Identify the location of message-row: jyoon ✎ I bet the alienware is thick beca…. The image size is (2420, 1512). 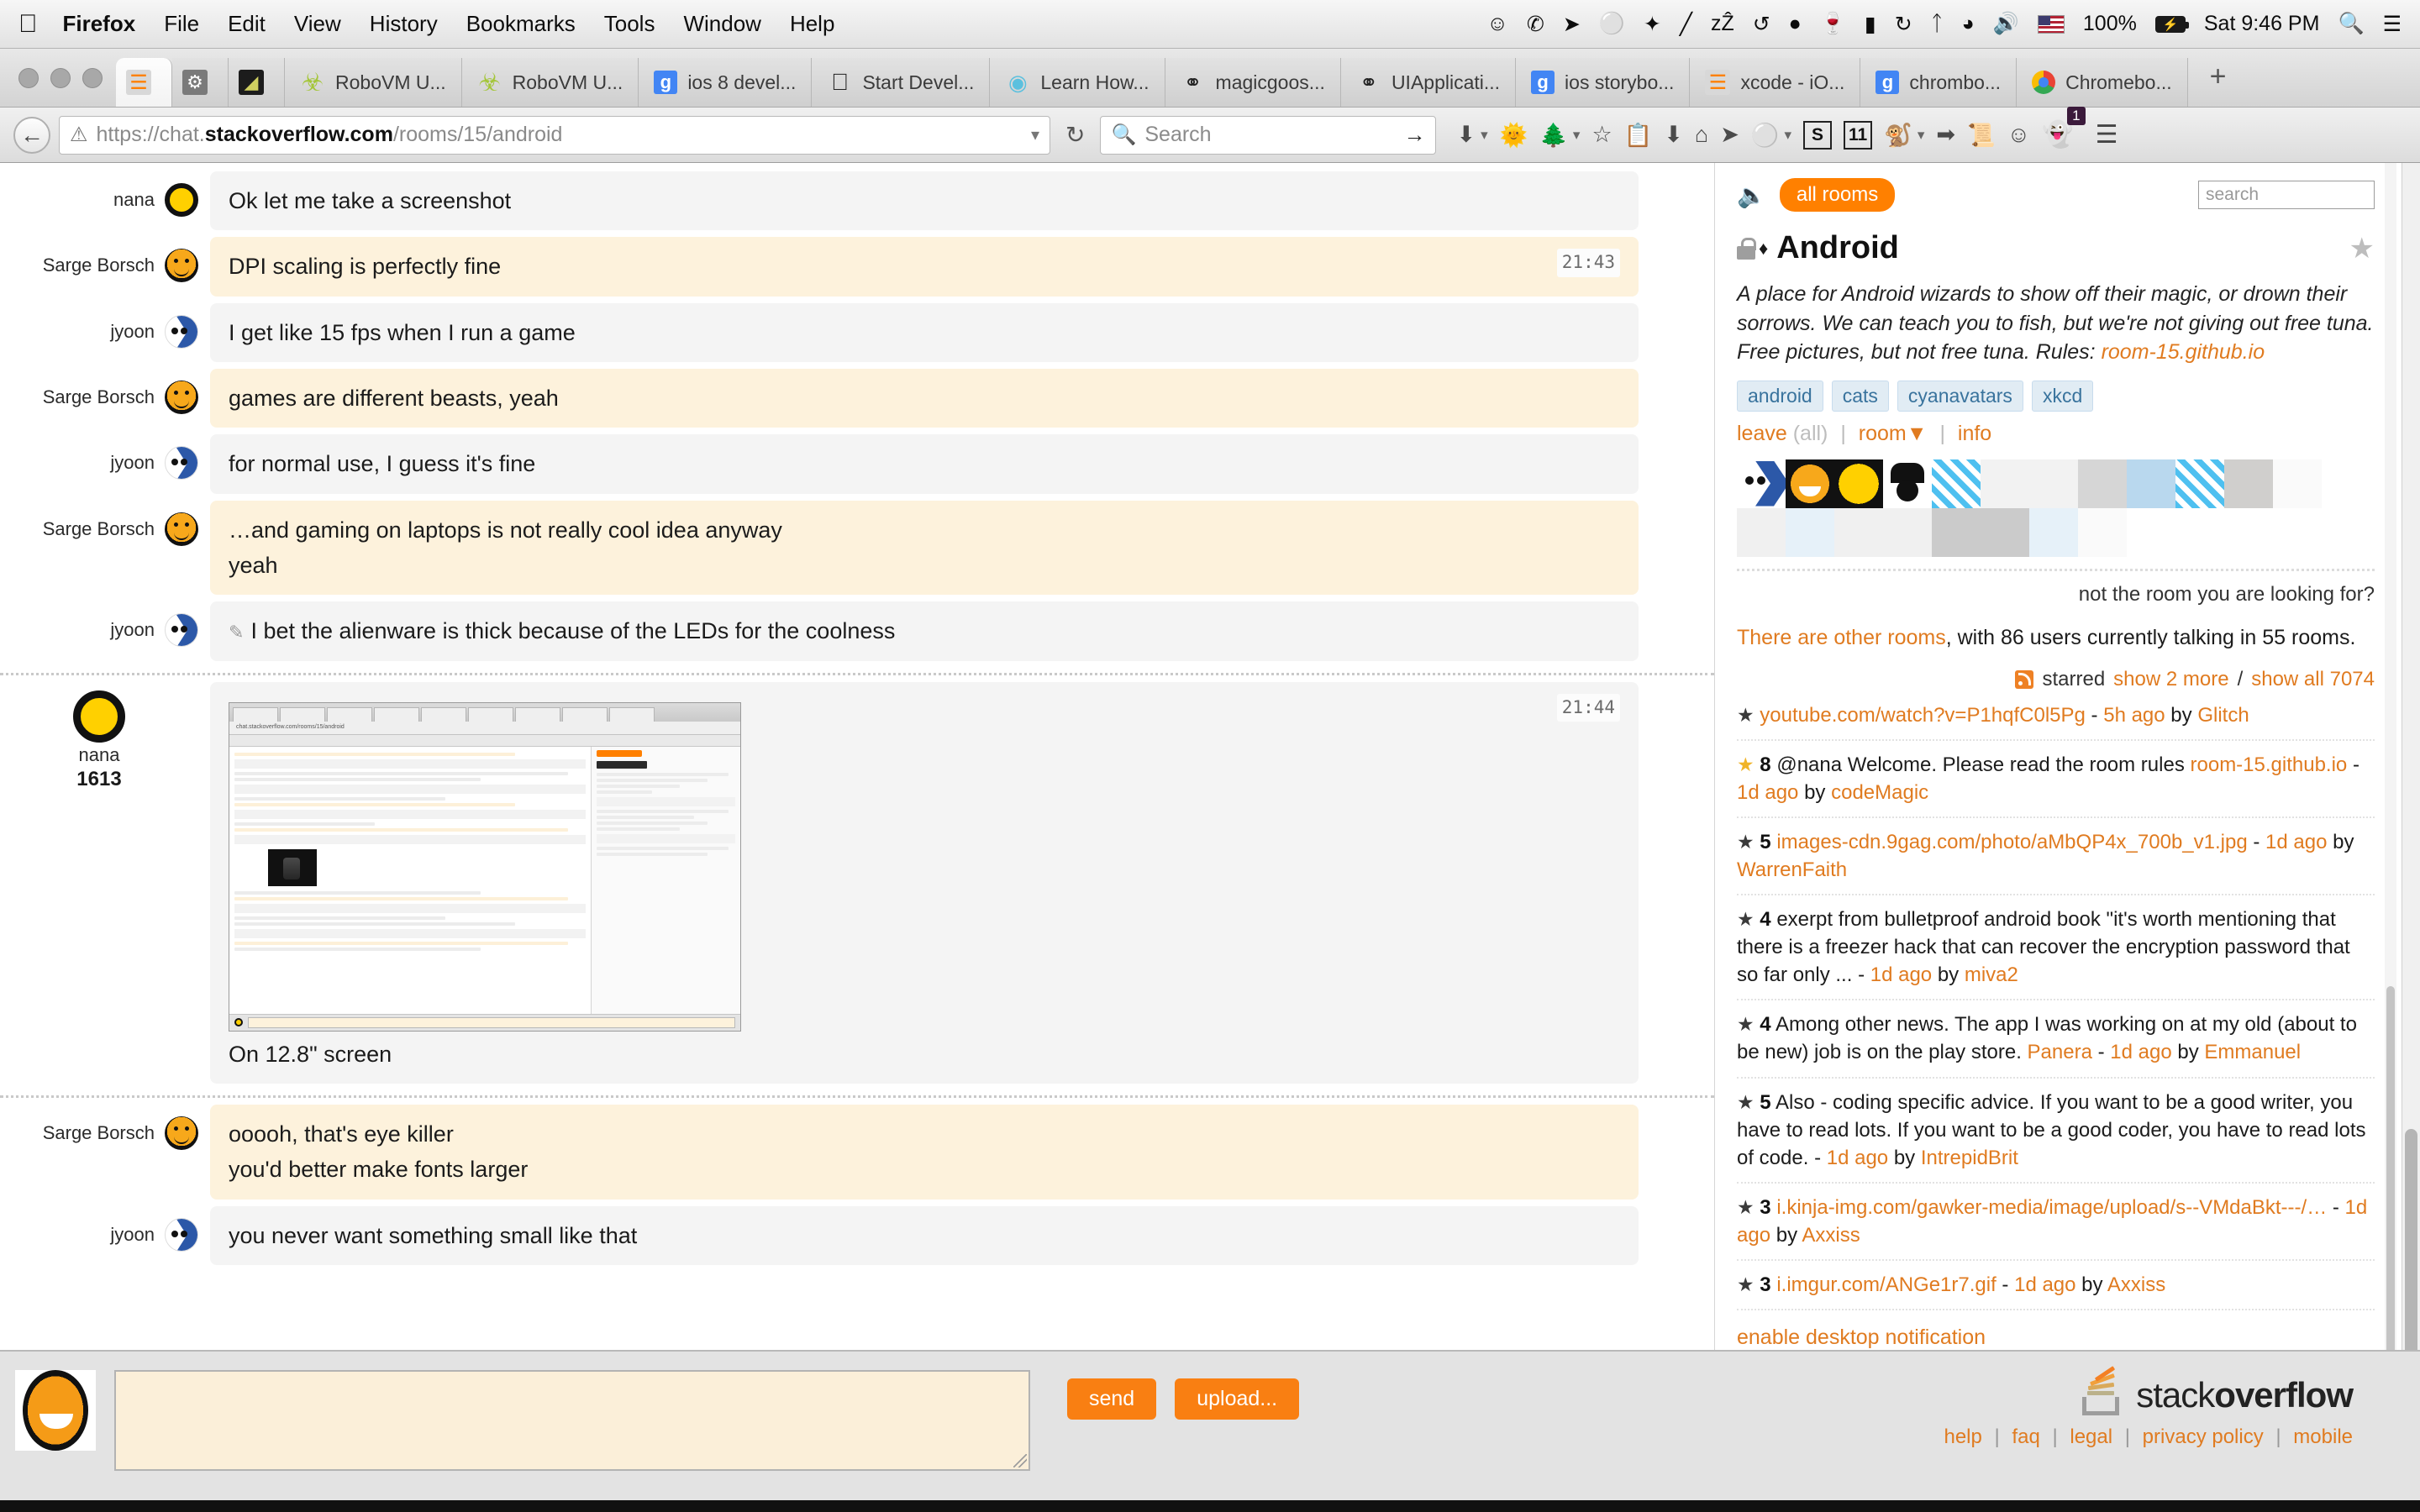
(857, 631).